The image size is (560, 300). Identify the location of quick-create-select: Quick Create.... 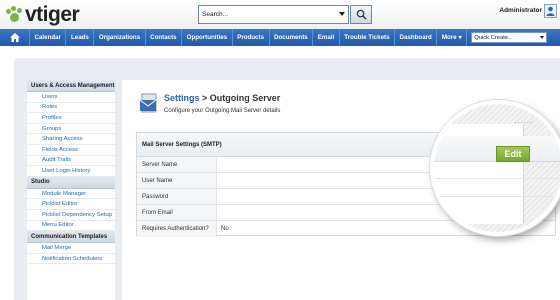
(509, 37).